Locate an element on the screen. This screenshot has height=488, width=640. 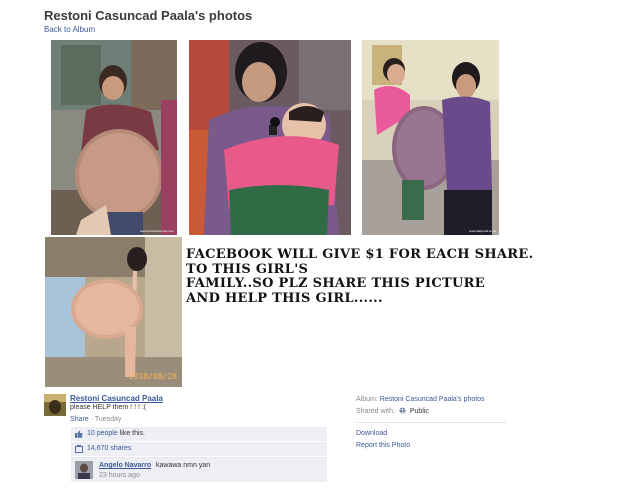
divider is located at coordinates (431, 422).